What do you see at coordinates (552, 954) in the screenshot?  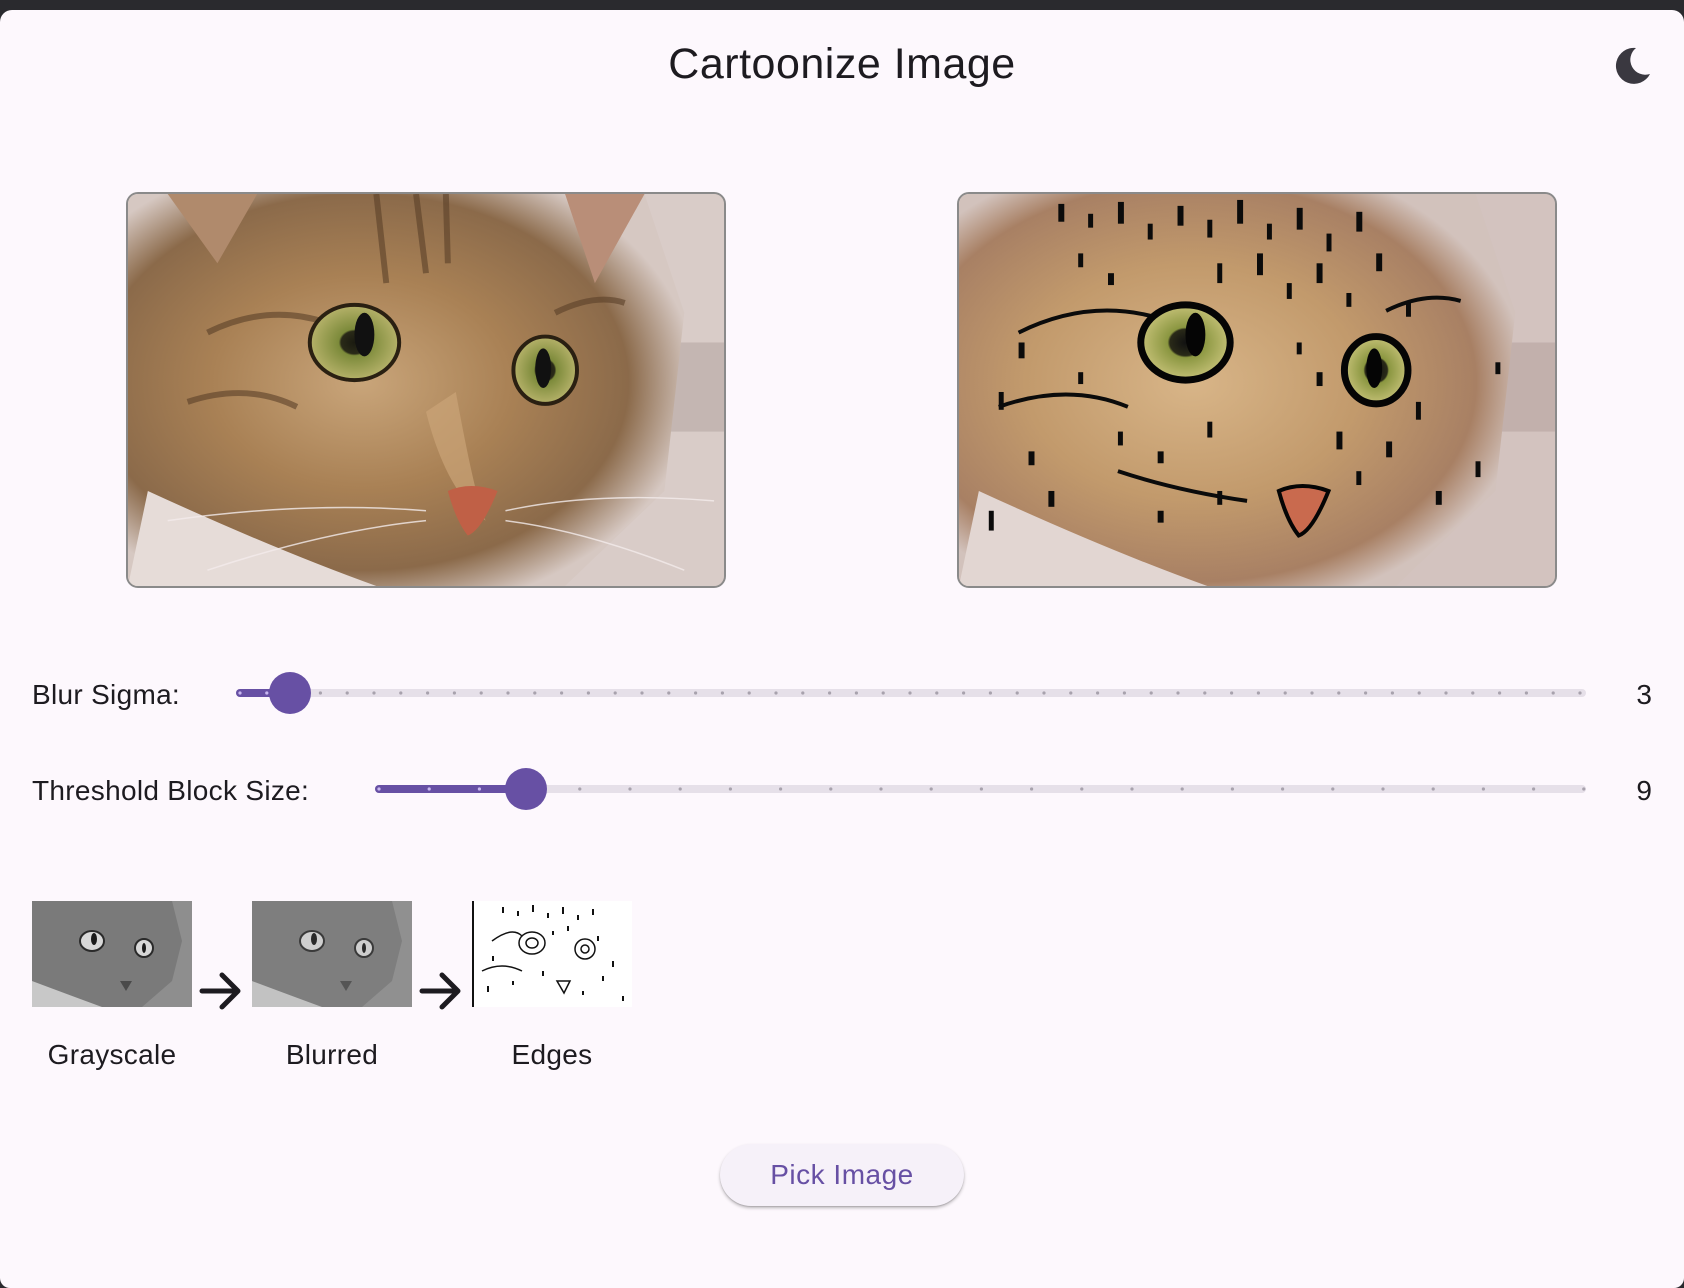 I see `edges-thumbnail` at bounding box center [552, 954].